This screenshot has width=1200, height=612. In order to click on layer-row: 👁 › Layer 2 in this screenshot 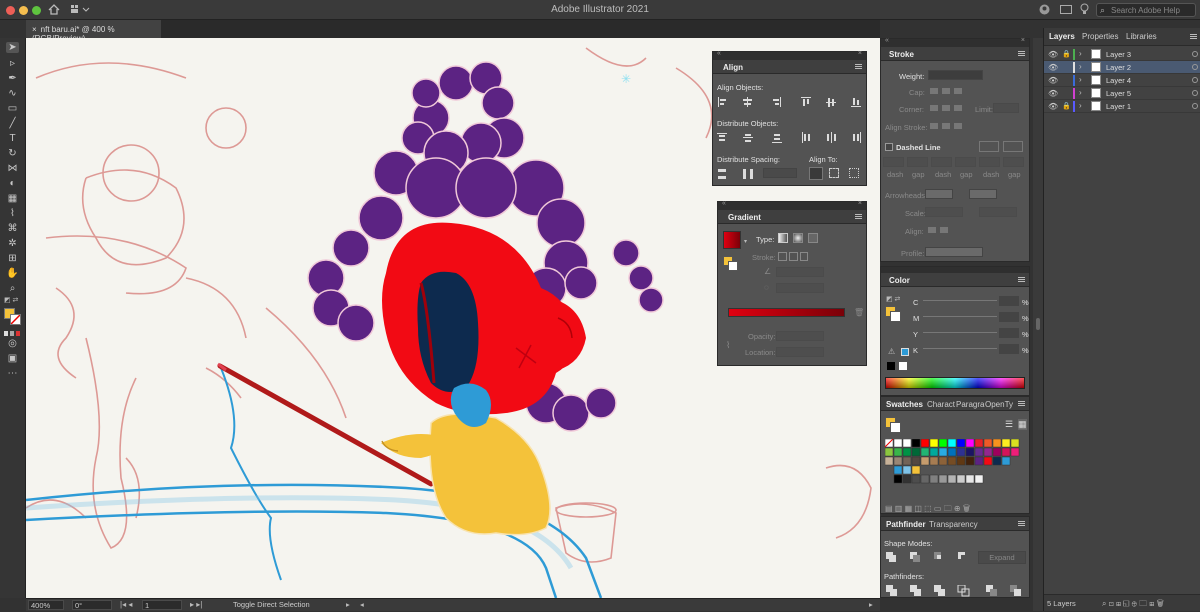, I will do `click(1122, 67)`.